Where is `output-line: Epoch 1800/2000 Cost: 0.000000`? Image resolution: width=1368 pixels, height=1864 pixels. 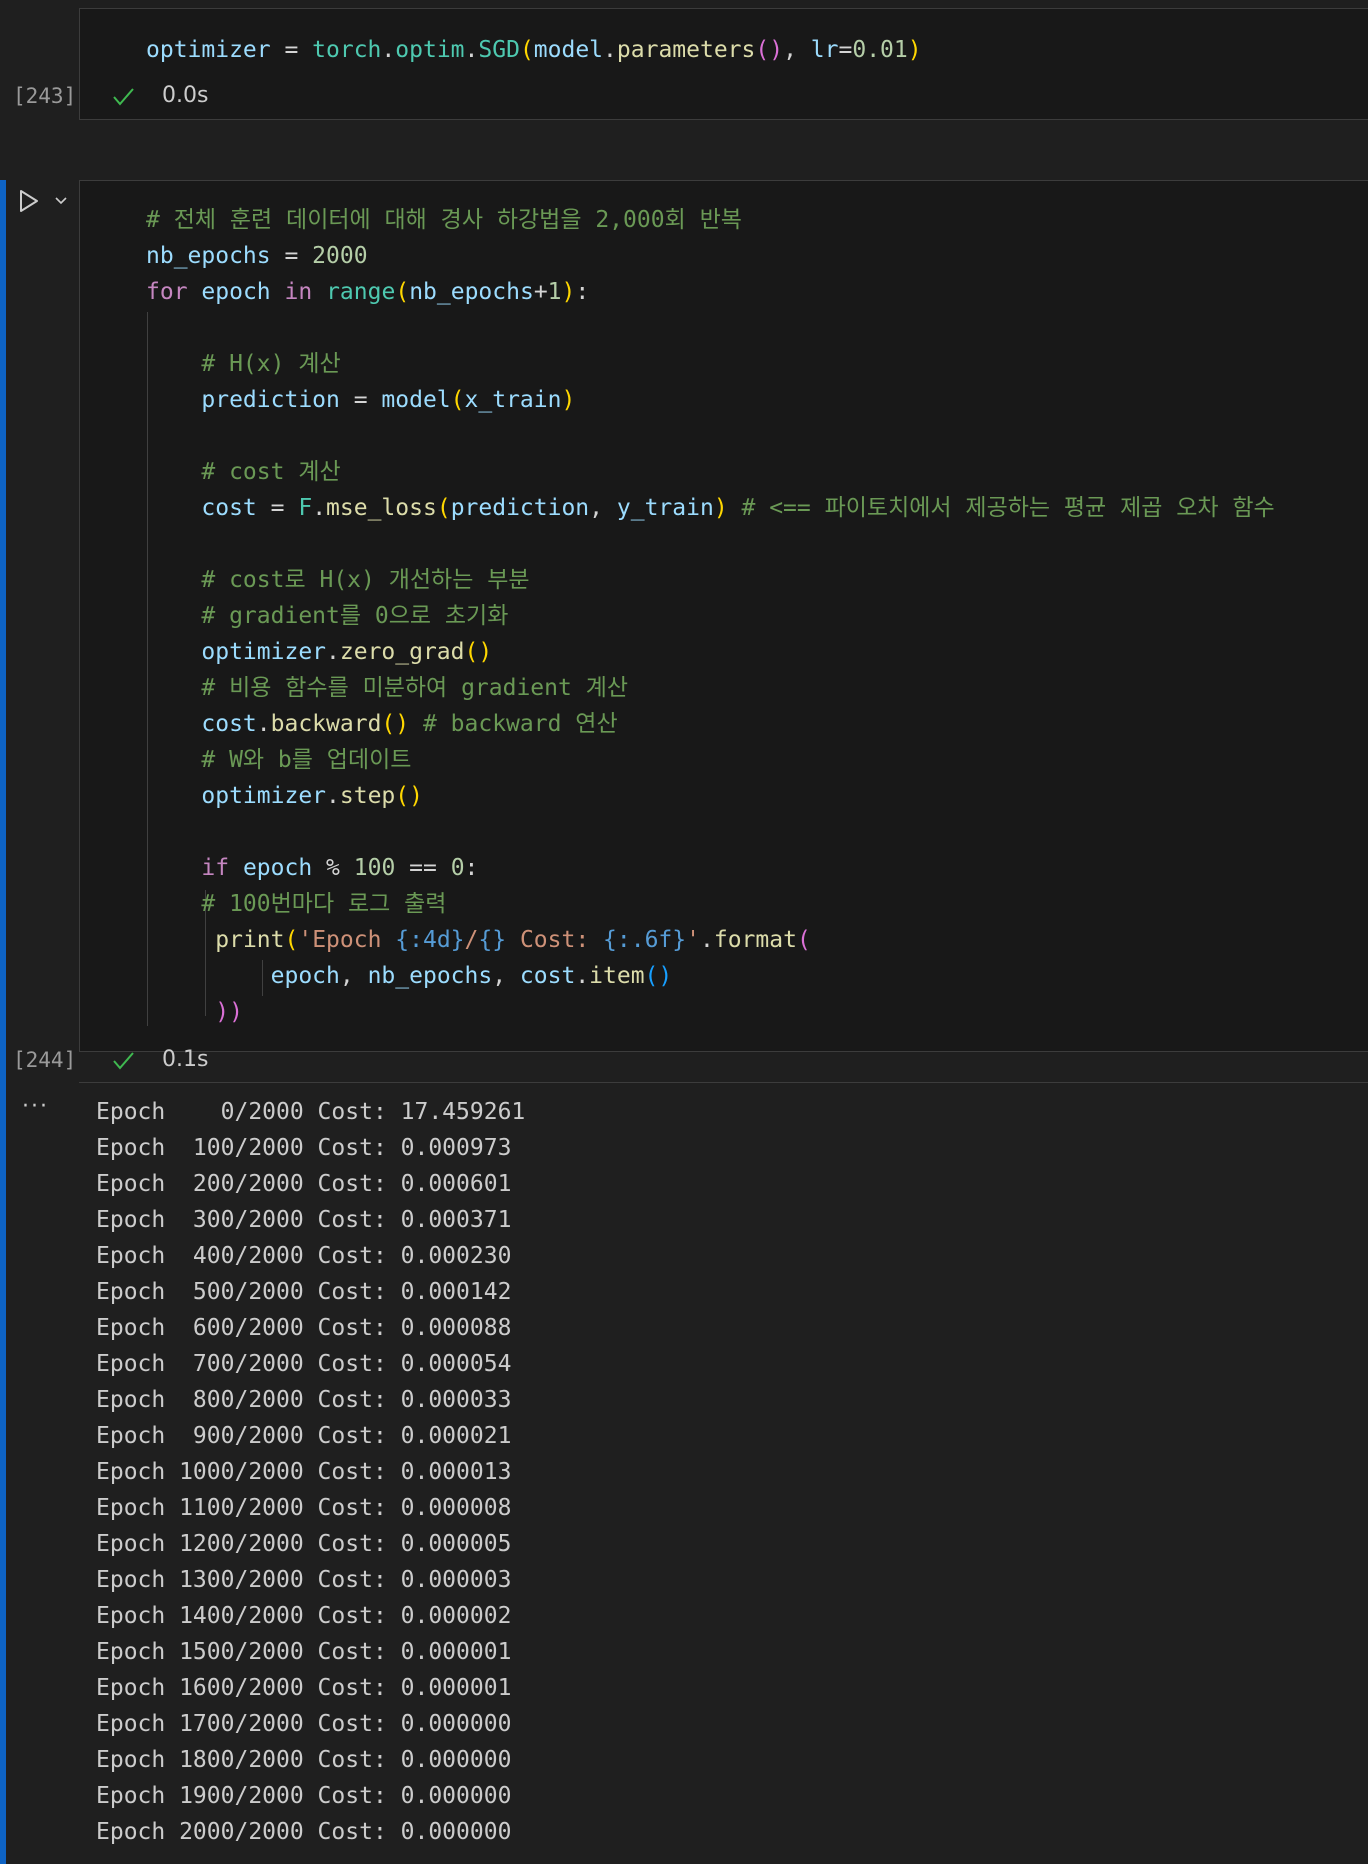 output-line: Epoch 1800/2000 Cost: 0.000000 is located at coordinates (304, 1760).